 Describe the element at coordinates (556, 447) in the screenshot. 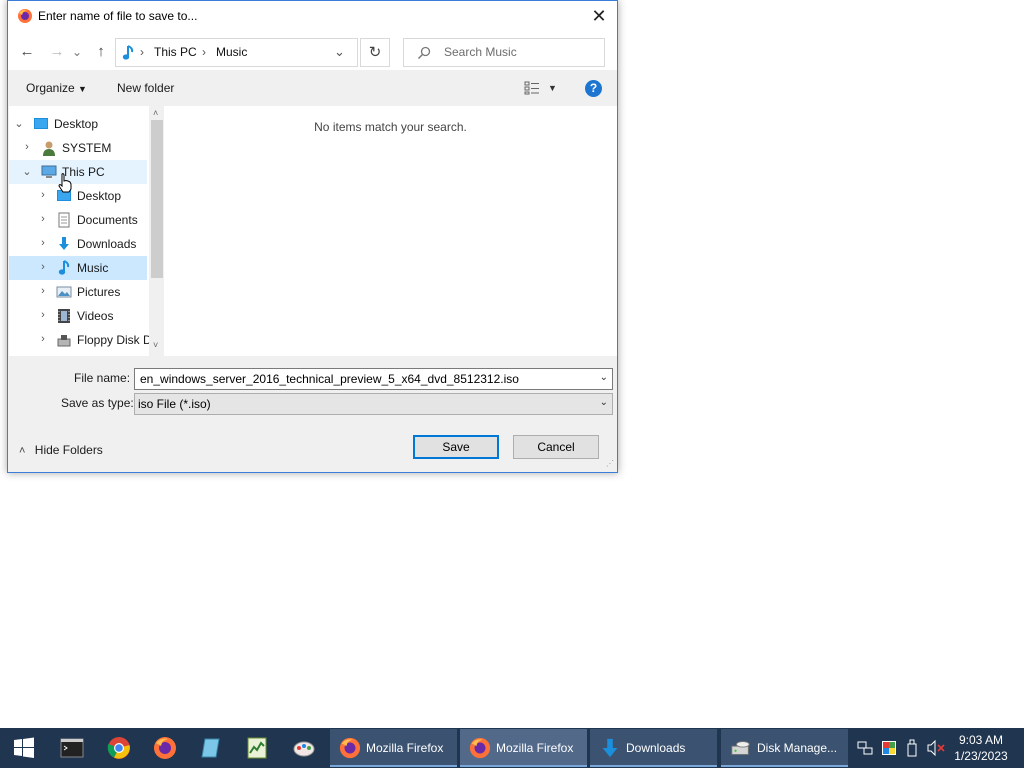

I see `cancel-button: Cancel` at that location.